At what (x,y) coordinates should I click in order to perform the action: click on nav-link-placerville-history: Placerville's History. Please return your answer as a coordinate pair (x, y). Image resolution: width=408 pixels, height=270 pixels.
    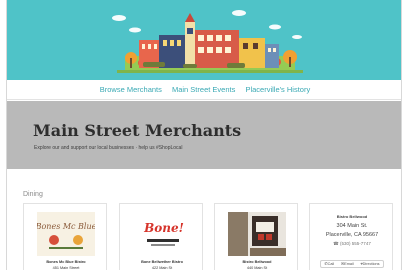
    Looking at the image, I should click on (277, 89).